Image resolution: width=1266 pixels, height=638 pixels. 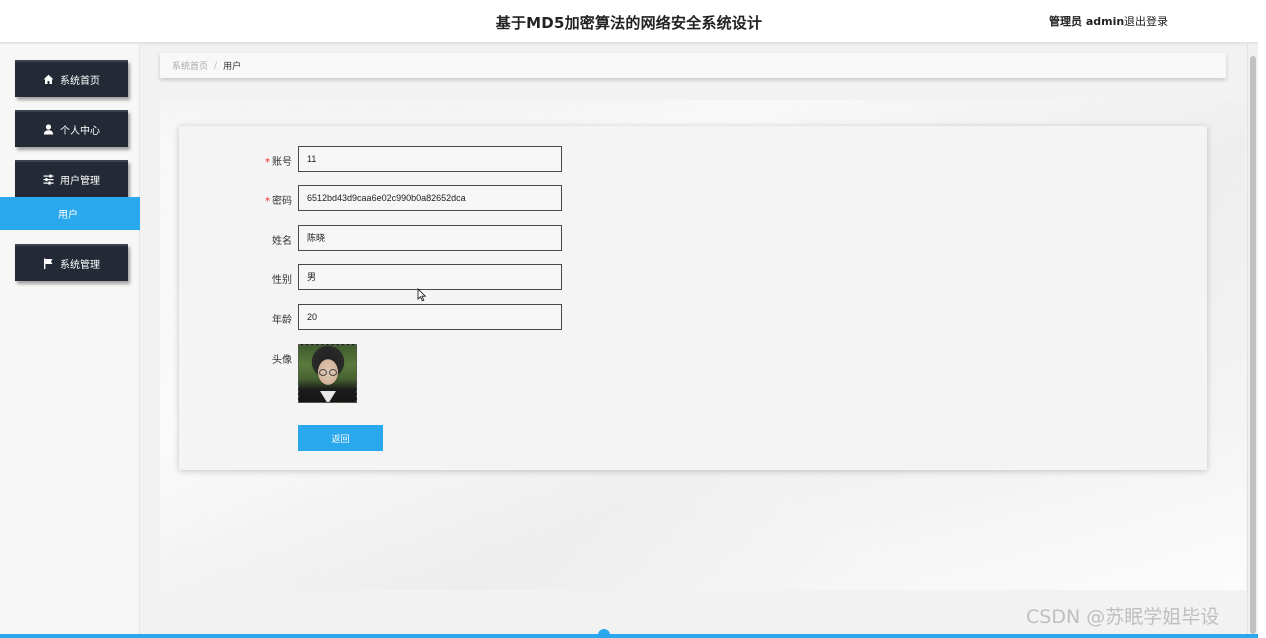 I want to click on age-field: 20, so click(x=430, y=317).